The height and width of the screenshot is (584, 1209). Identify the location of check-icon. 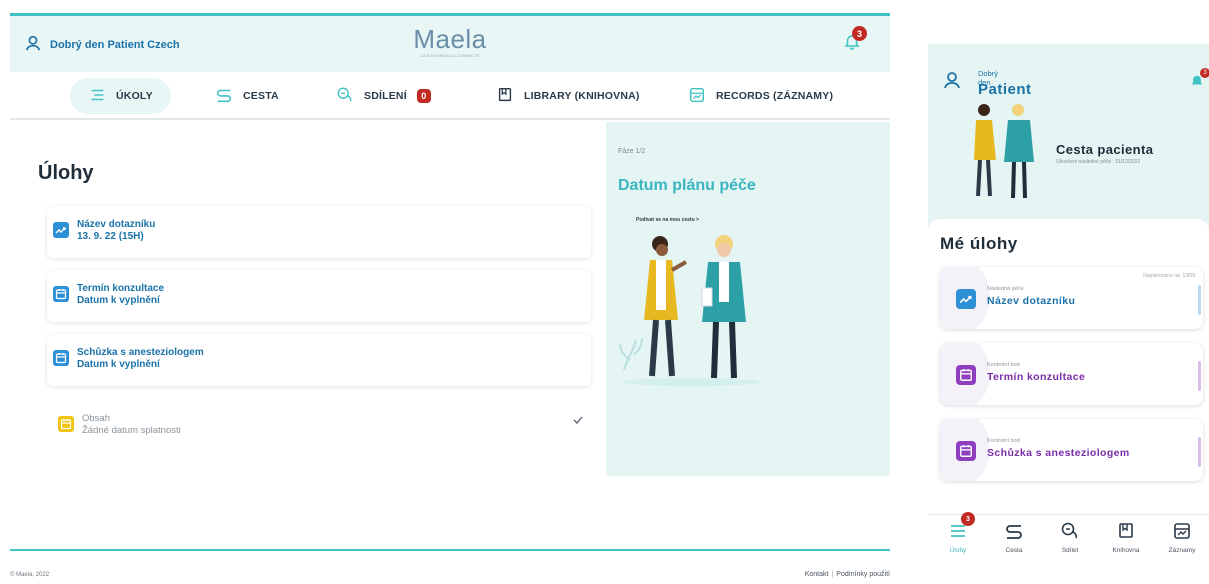
(578, 420).